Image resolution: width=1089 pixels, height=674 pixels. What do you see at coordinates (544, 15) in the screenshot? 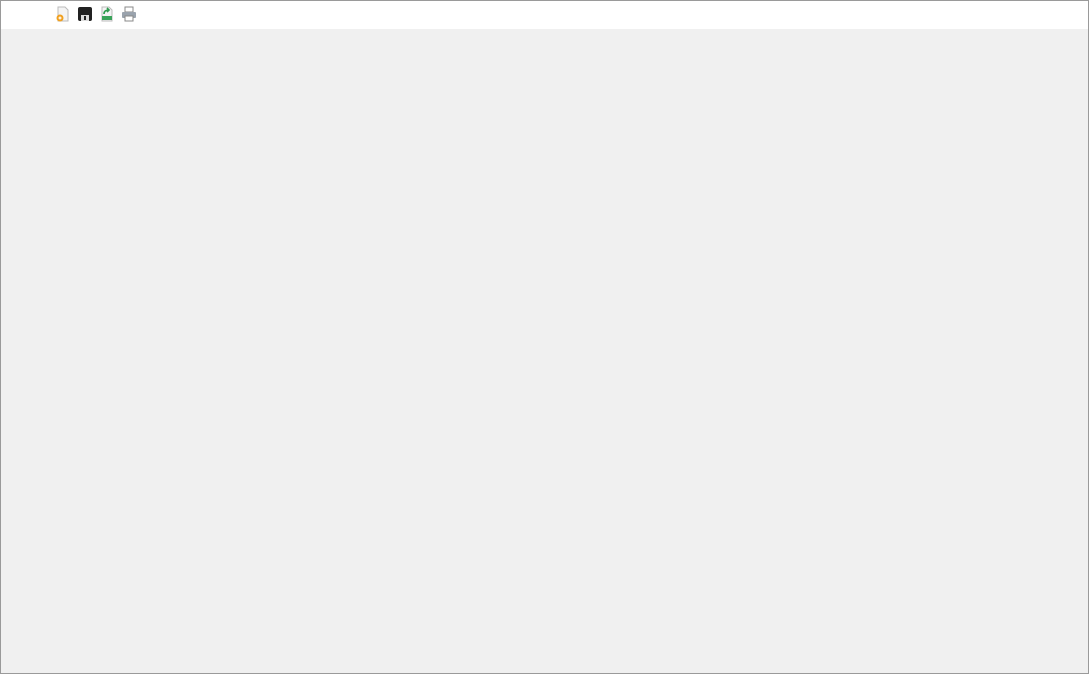
I see `title-bar` at bounding box center [544, 15].